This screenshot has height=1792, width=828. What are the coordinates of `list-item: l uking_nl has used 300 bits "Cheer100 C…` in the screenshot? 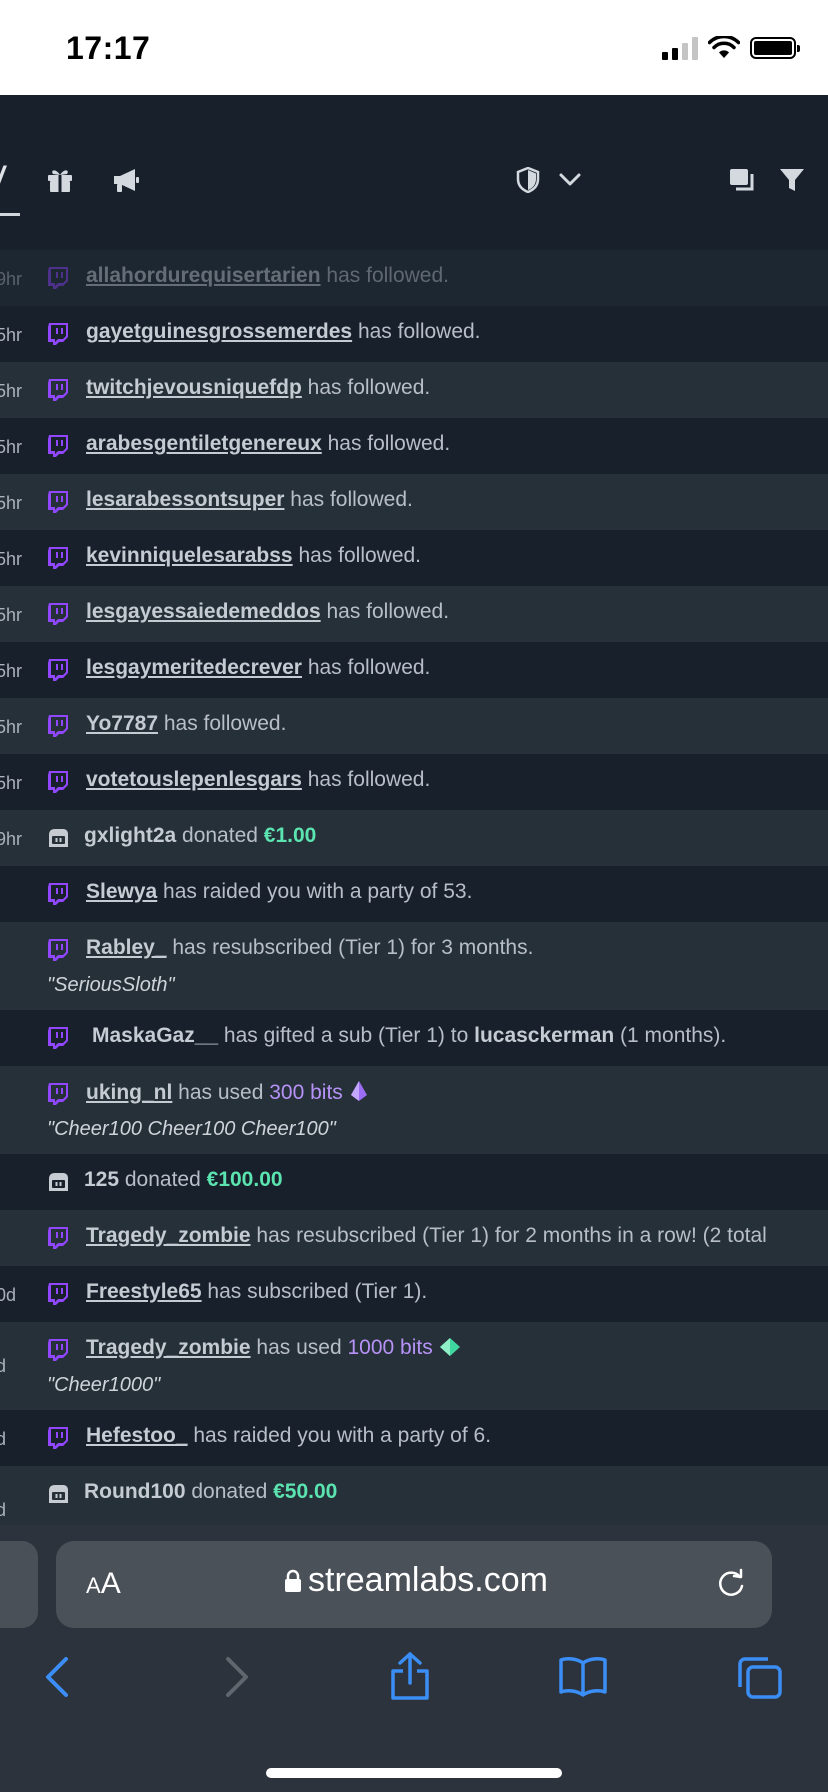 It's located at (414, 1110).